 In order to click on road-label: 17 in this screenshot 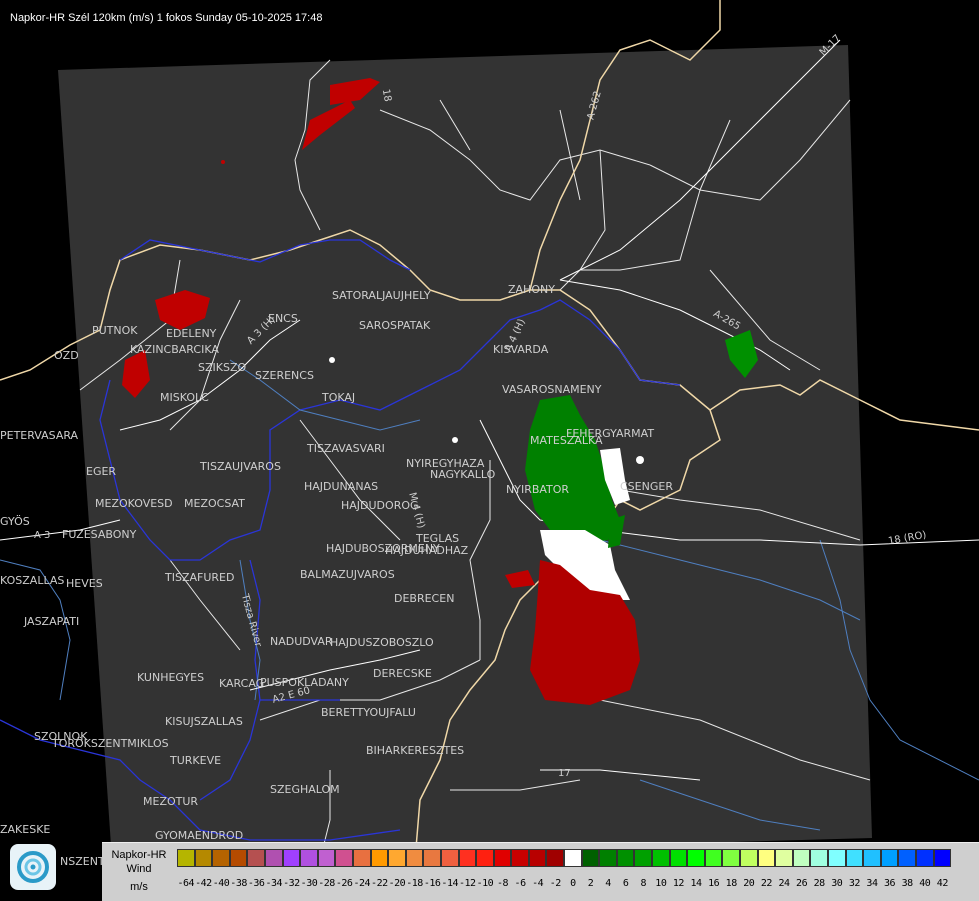, I will do `click(564, 773)`.